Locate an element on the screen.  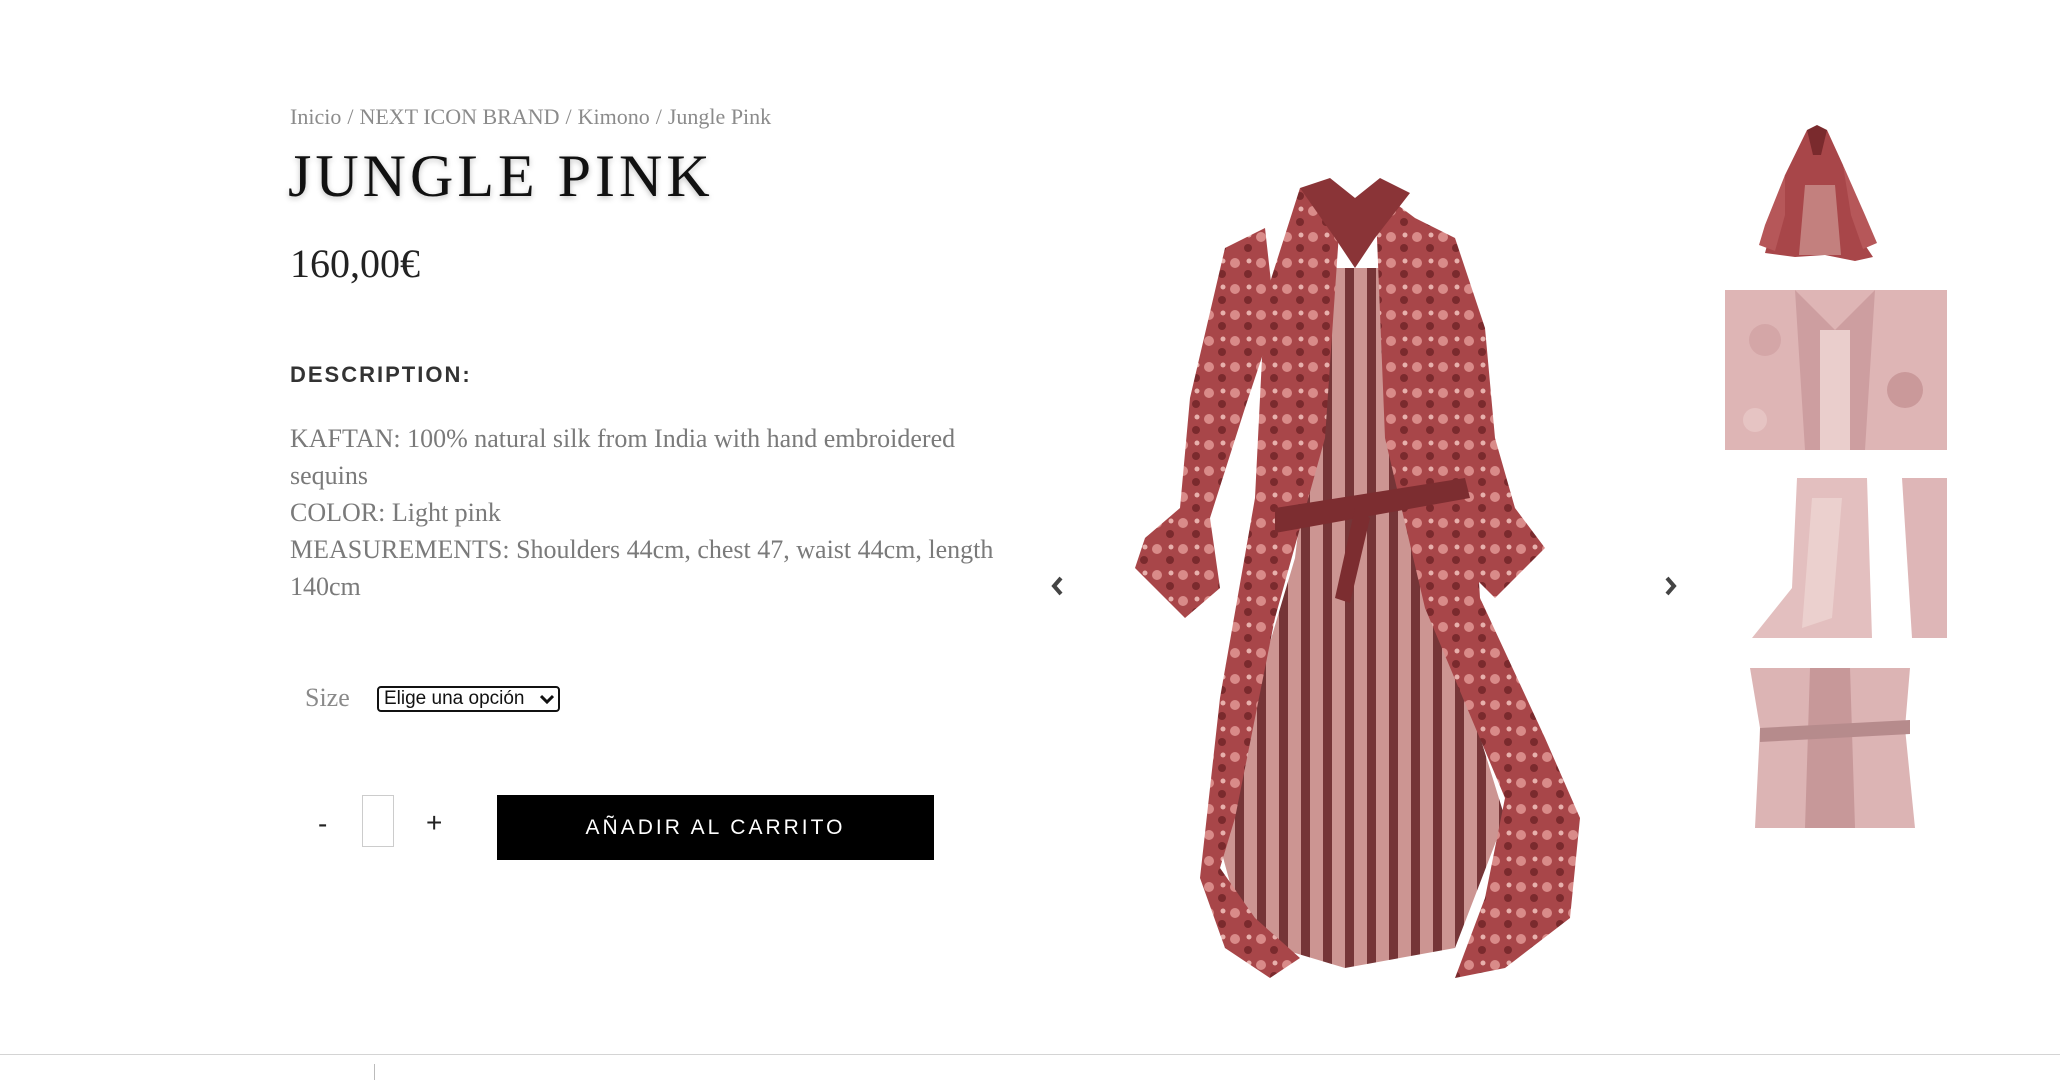
description-line: COLOR: Light pink is located at coordinates (395, 512).